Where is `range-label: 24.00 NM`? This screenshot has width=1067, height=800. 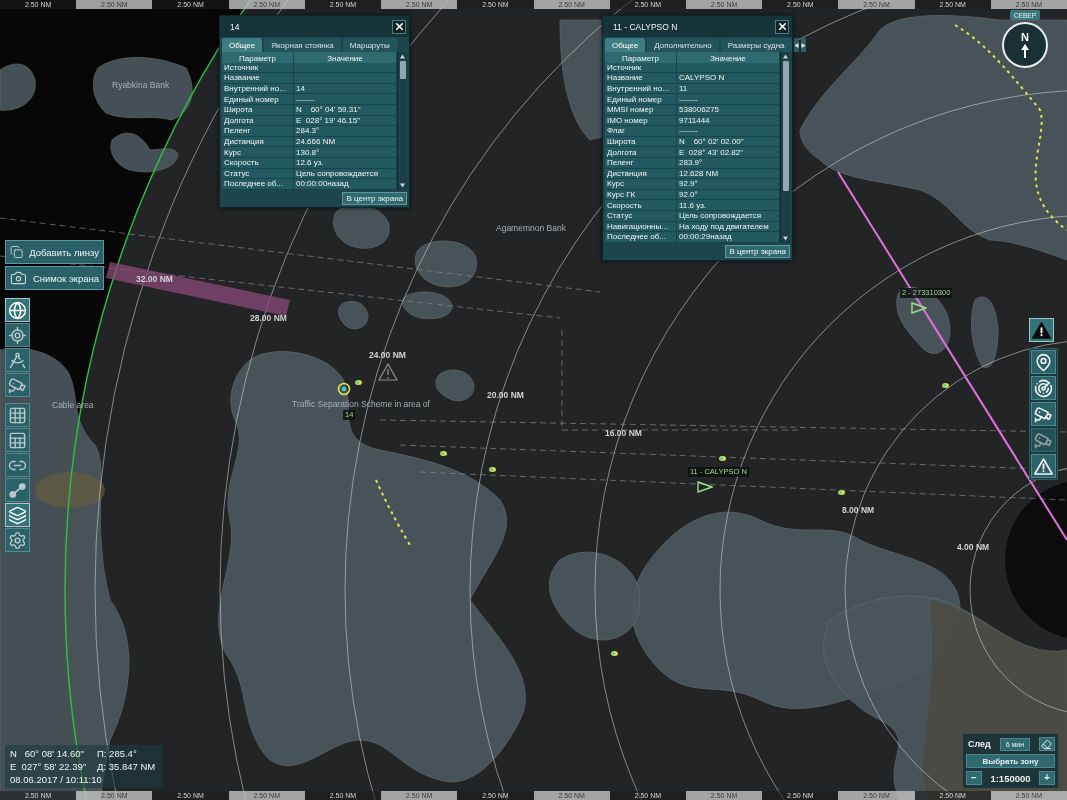 range-label: 24.00 NM is located at coordinates (387, 355).